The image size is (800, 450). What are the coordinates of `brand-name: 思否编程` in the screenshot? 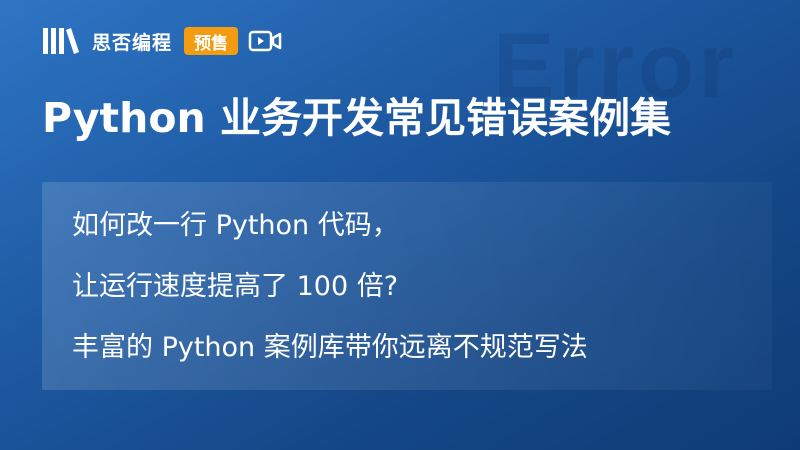 It's located at (132, 42).